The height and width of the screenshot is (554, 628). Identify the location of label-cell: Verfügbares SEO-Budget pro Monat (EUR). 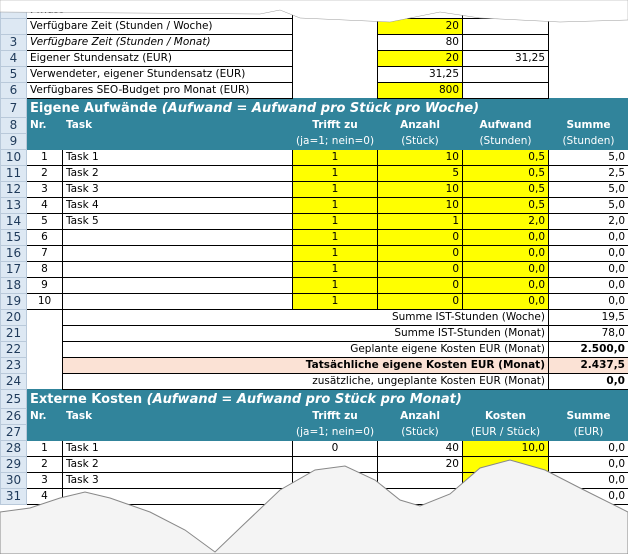
(159, 90).